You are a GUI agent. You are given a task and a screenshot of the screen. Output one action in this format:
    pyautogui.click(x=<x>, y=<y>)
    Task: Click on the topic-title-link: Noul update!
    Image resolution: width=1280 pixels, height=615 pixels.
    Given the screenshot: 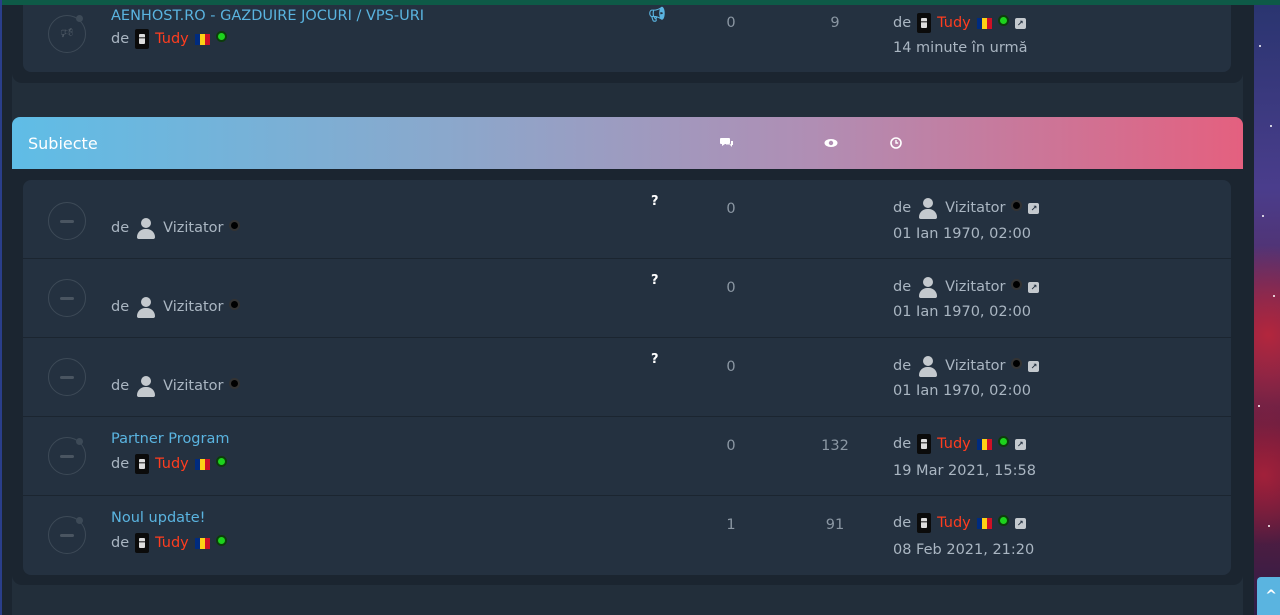 What is the action you would take?
    pyautogui.click(x=158, y=518)
    